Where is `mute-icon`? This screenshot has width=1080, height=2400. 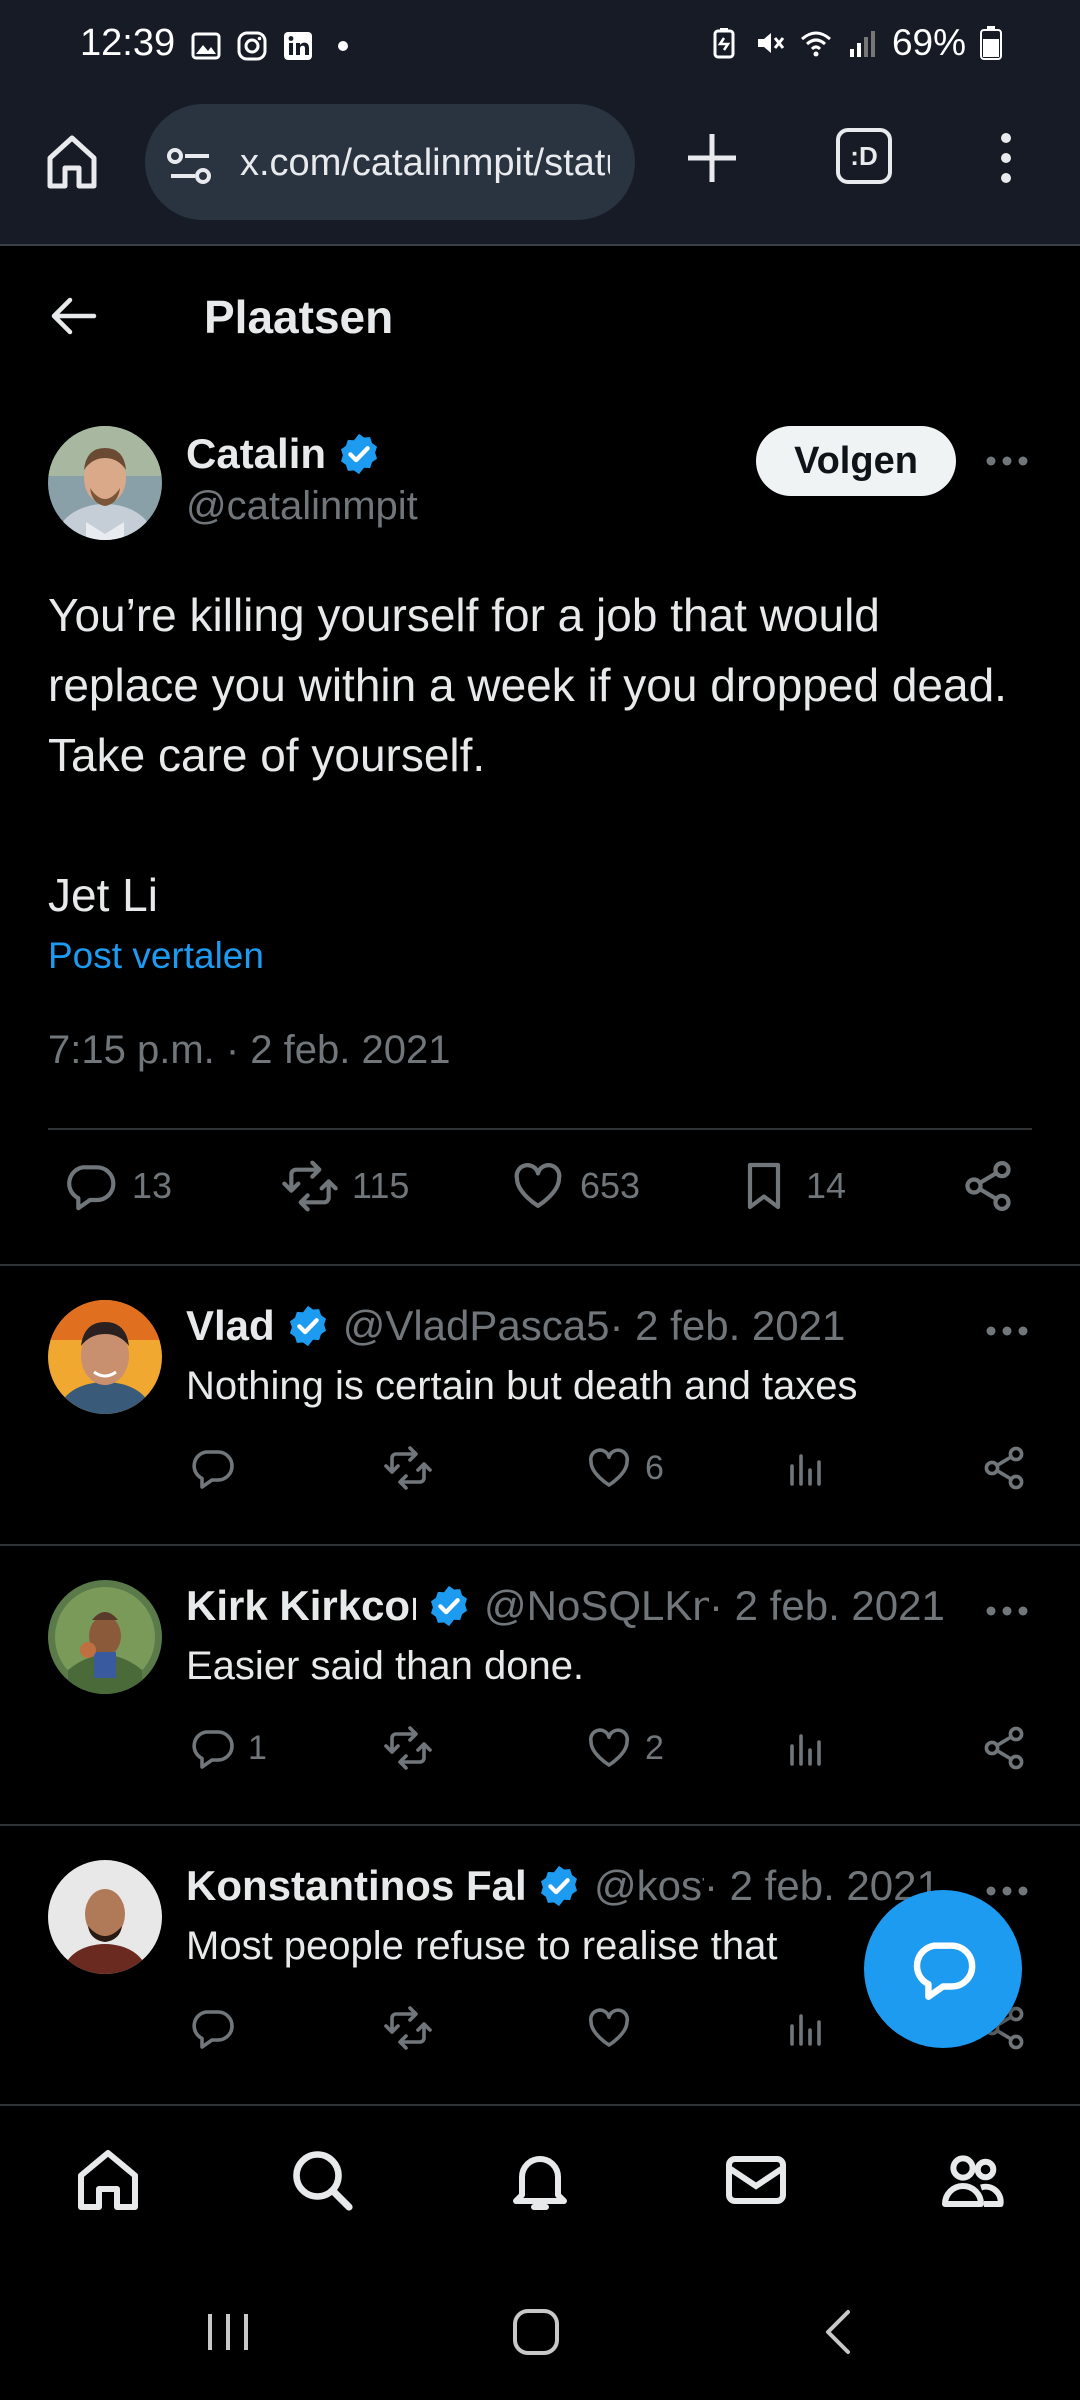 mute-icon is located at coordinates (771, 43).